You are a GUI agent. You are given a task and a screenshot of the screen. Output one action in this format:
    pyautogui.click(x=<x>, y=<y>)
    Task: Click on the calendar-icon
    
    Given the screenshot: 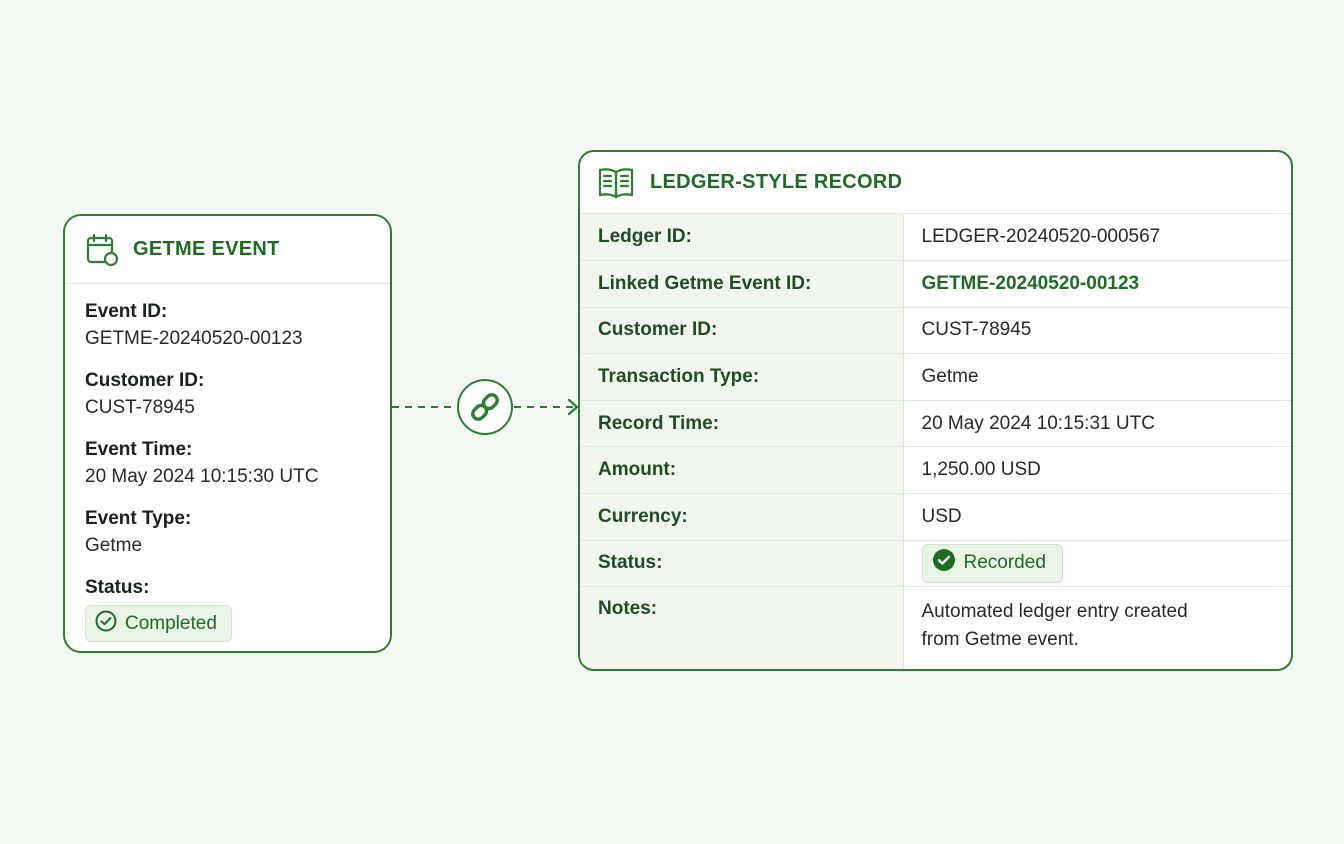 What is the action you would take?
    pyautogui.click(x=102, y=250)
    